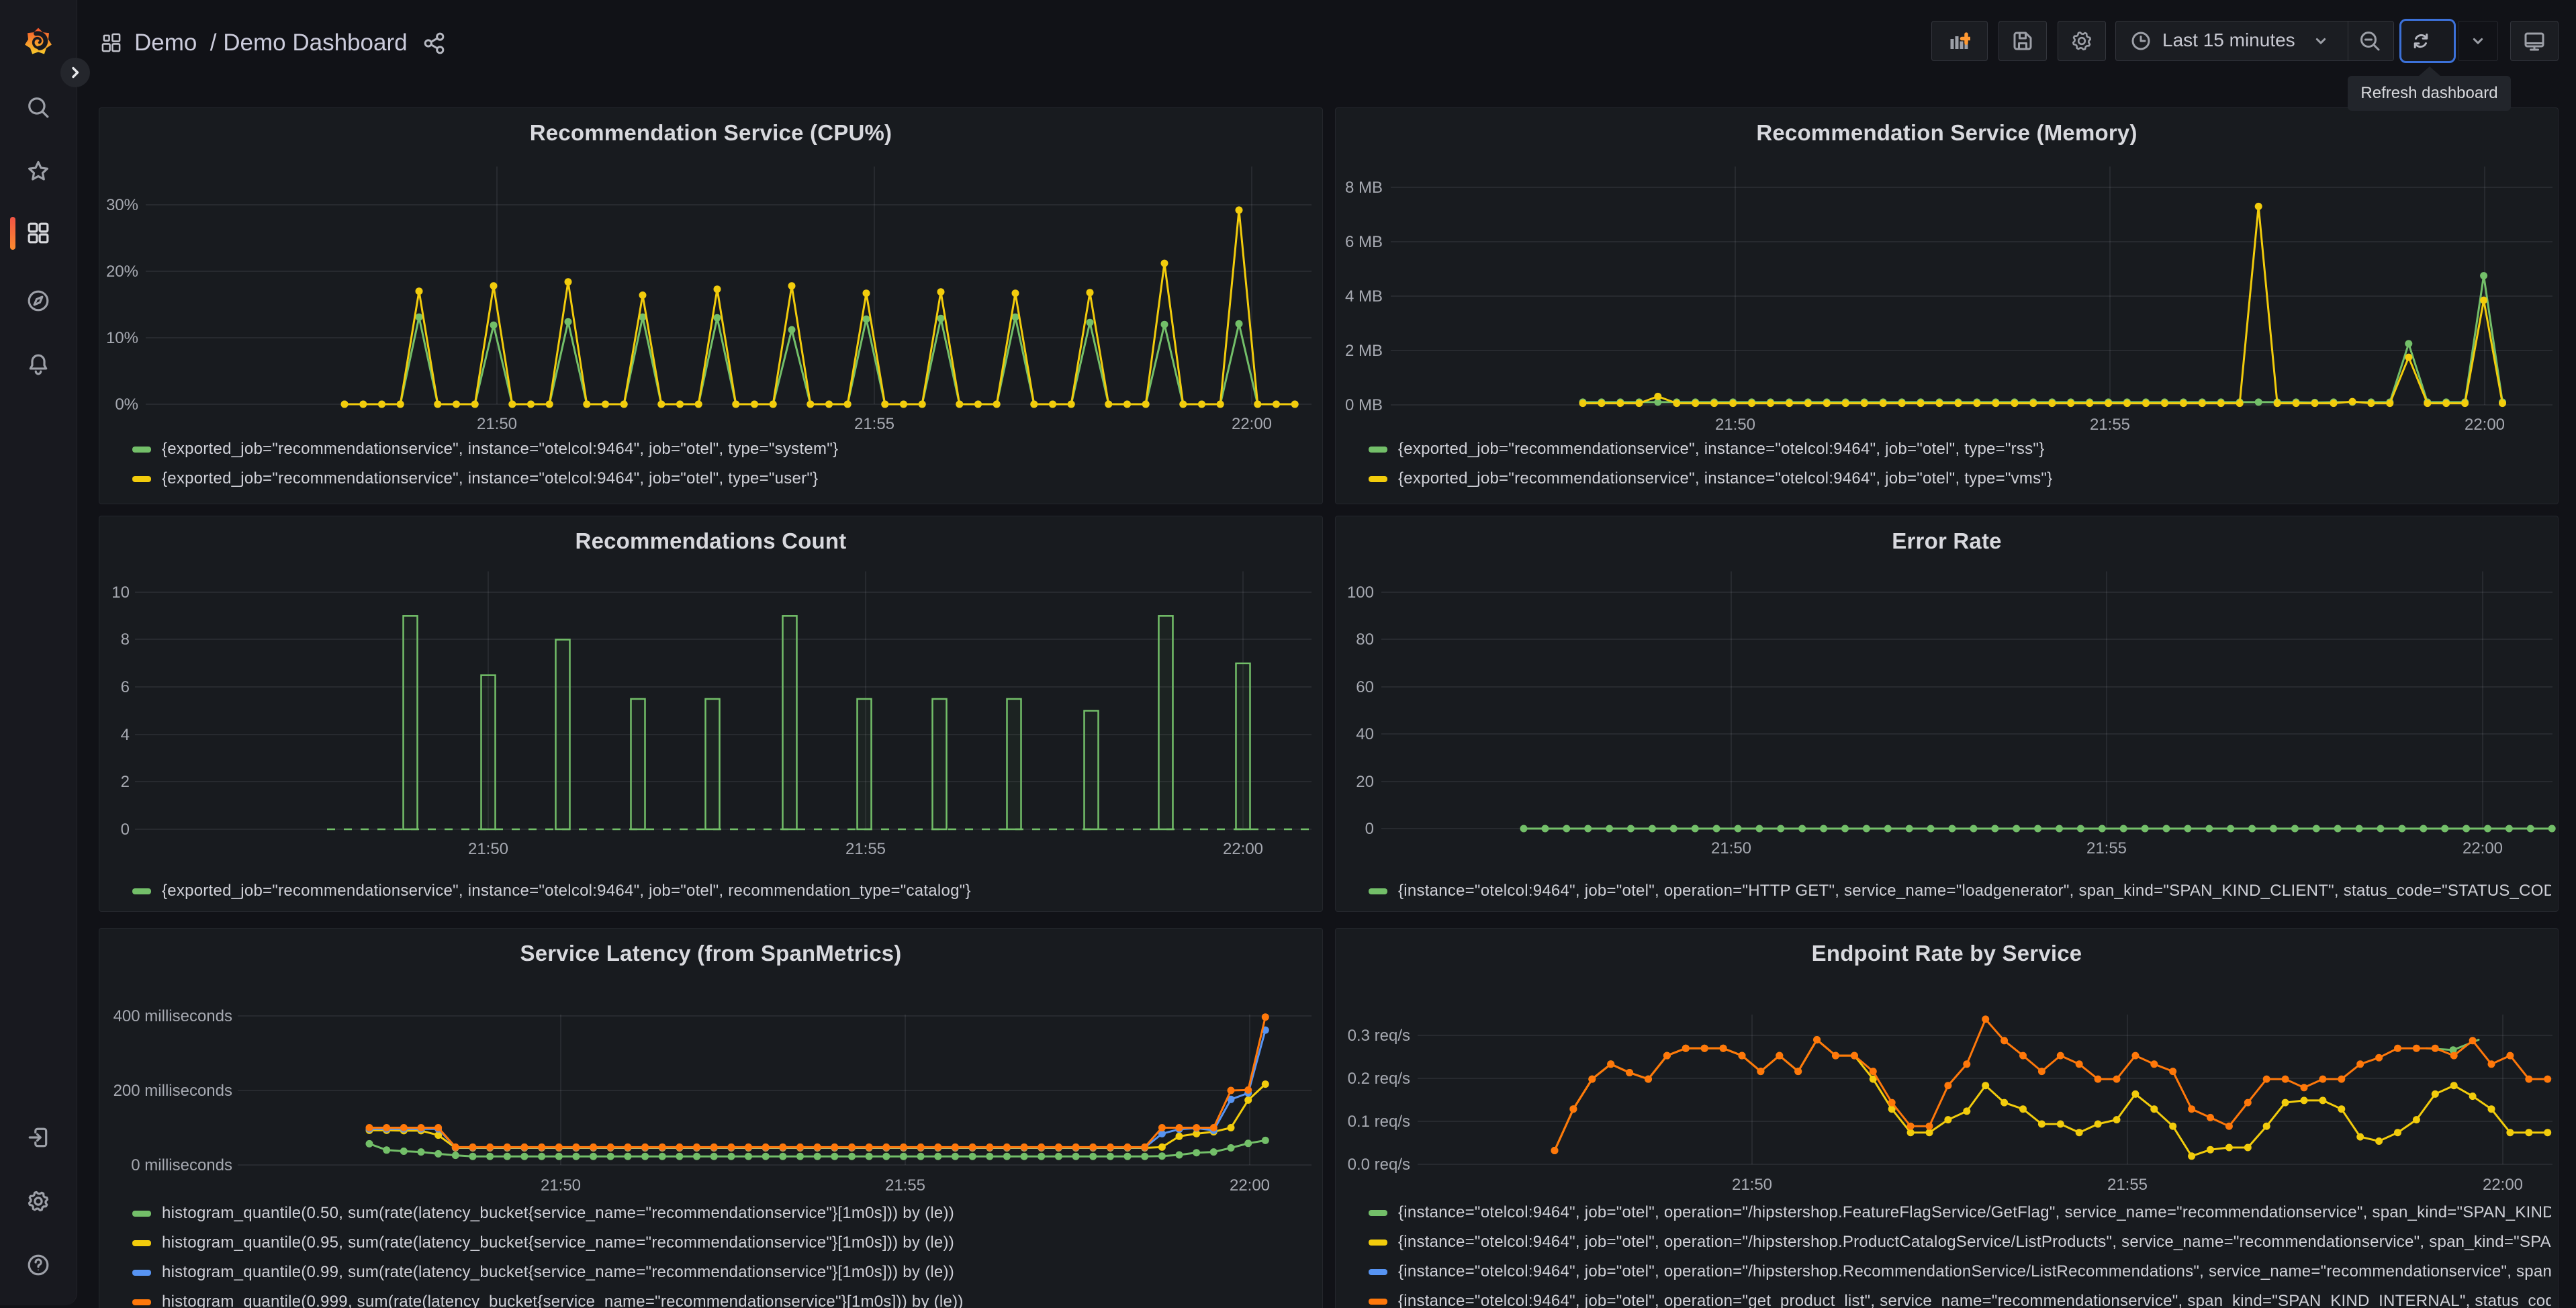  I want to click on svg-text: 4 MB, so click(1364, 296).